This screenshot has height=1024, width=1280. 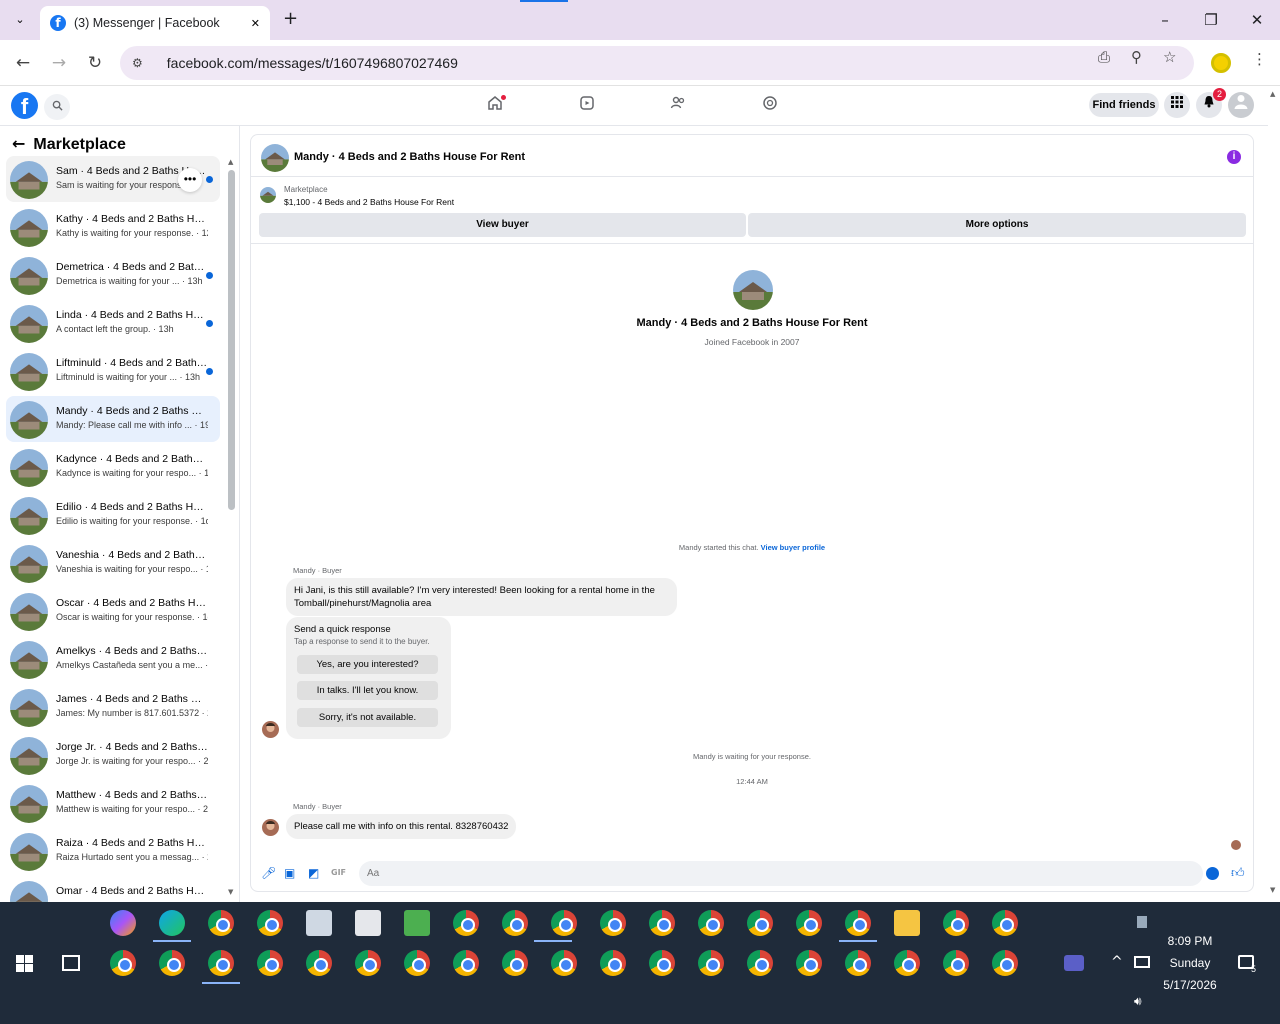 I want to click on chat-avatar, so click(x=275, y=158).